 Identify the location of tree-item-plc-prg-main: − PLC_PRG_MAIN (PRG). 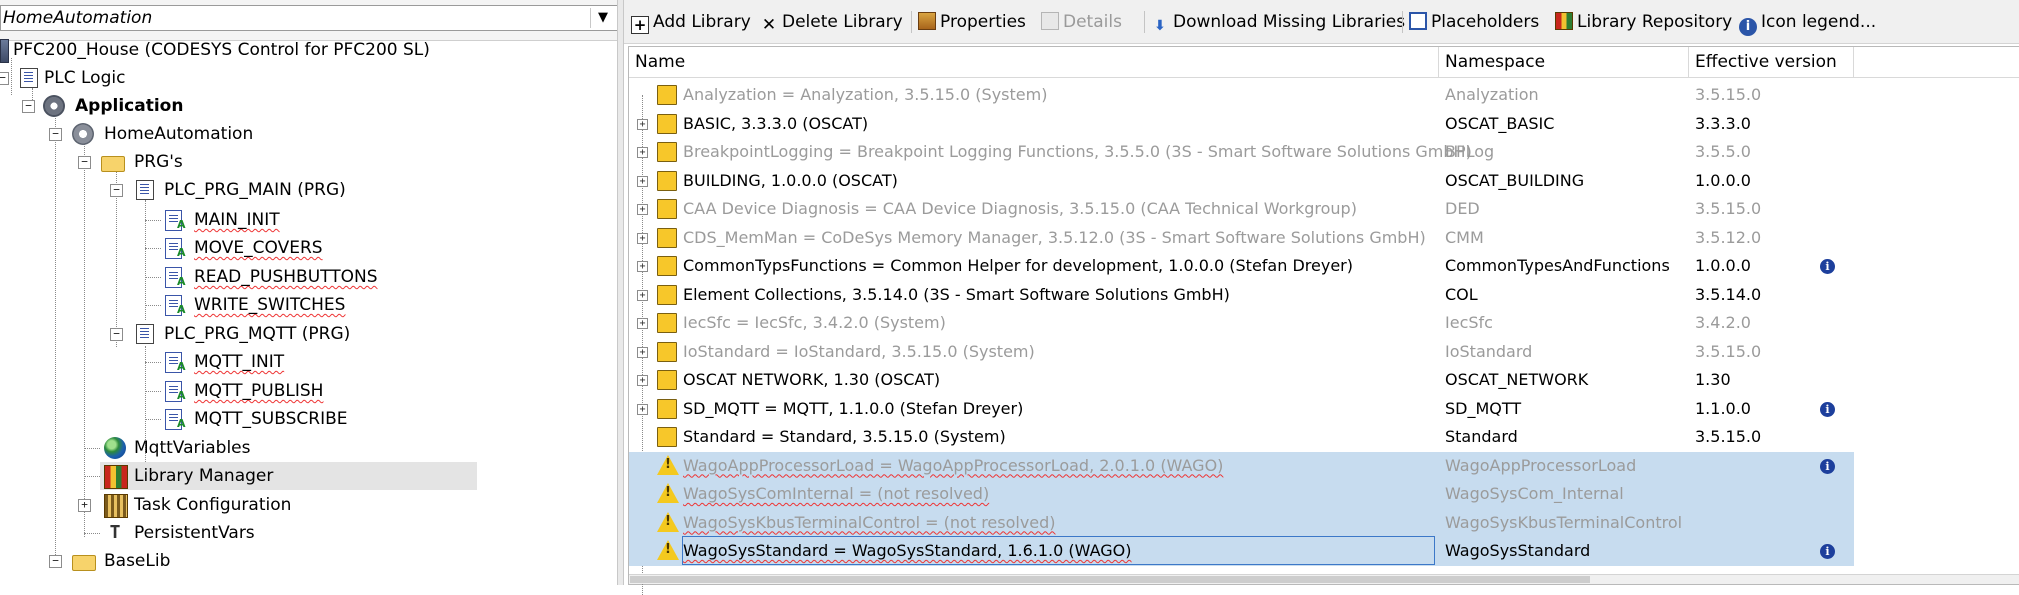
(308, 190).